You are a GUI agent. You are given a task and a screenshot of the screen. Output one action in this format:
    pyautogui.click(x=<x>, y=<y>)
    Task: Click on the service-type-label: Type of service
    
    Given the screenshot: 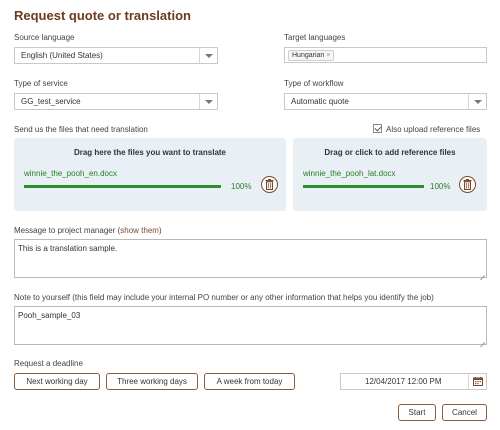 What is the action you would take?
    pyautogui.click(x=41, y=83)
    